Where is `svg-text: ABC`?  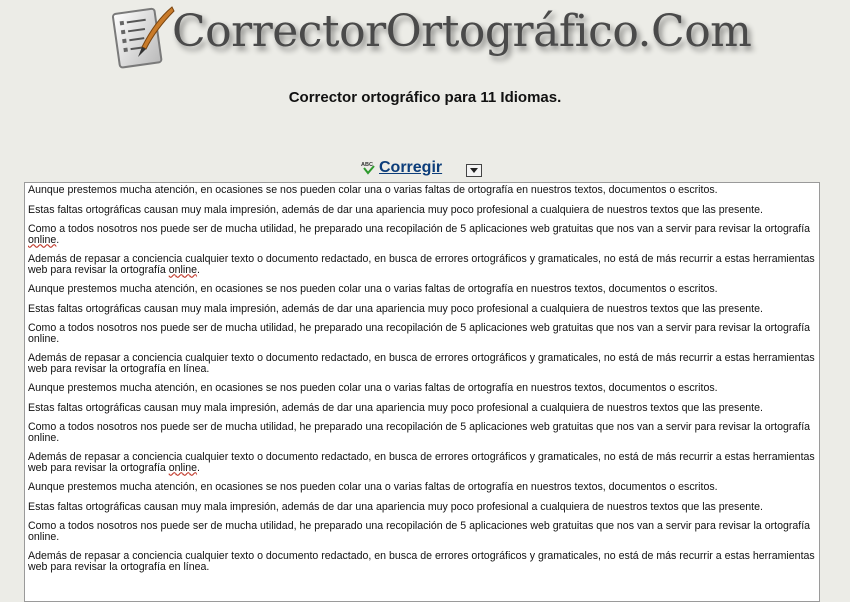
svg-text: ABC is located at coordinates (367, 165).